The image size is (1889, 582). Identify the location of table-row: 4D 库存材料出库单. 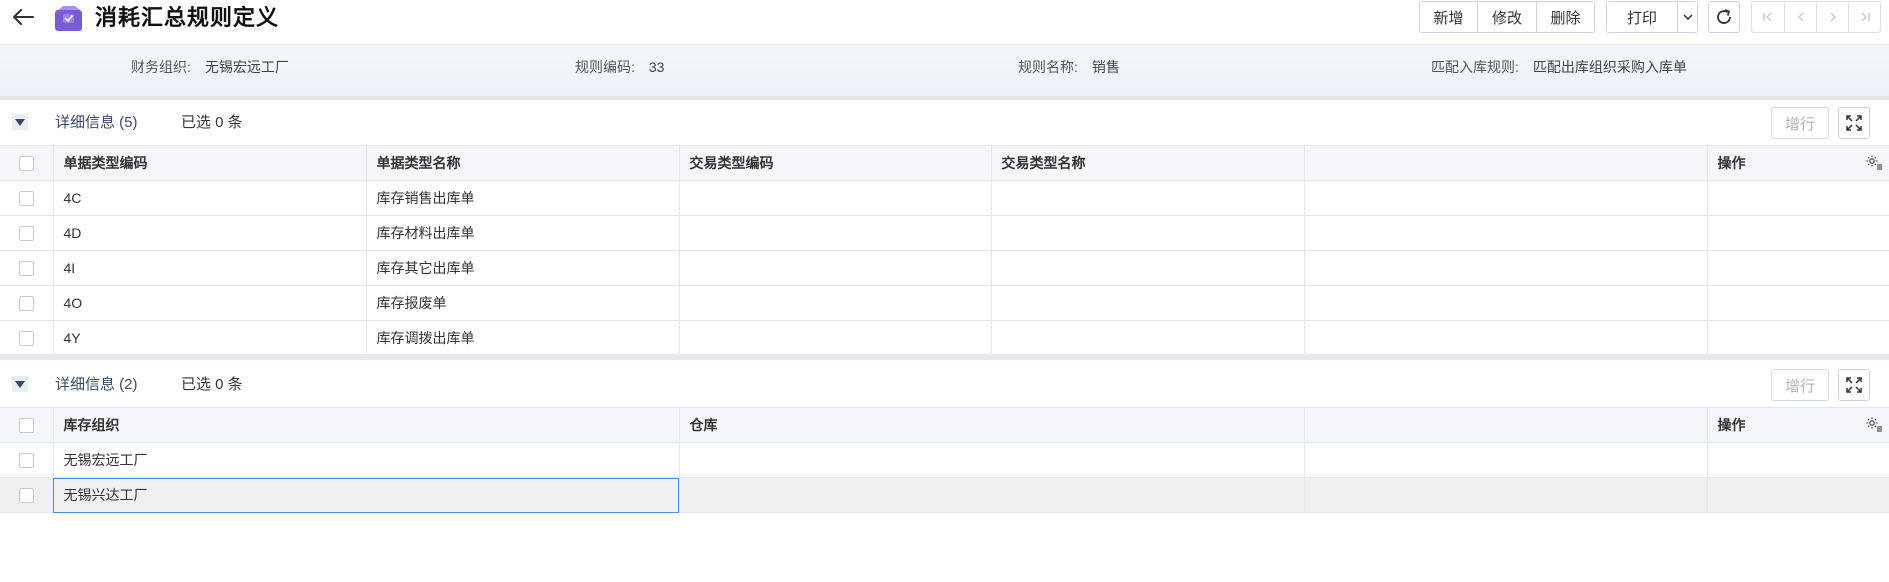
(944, 233).